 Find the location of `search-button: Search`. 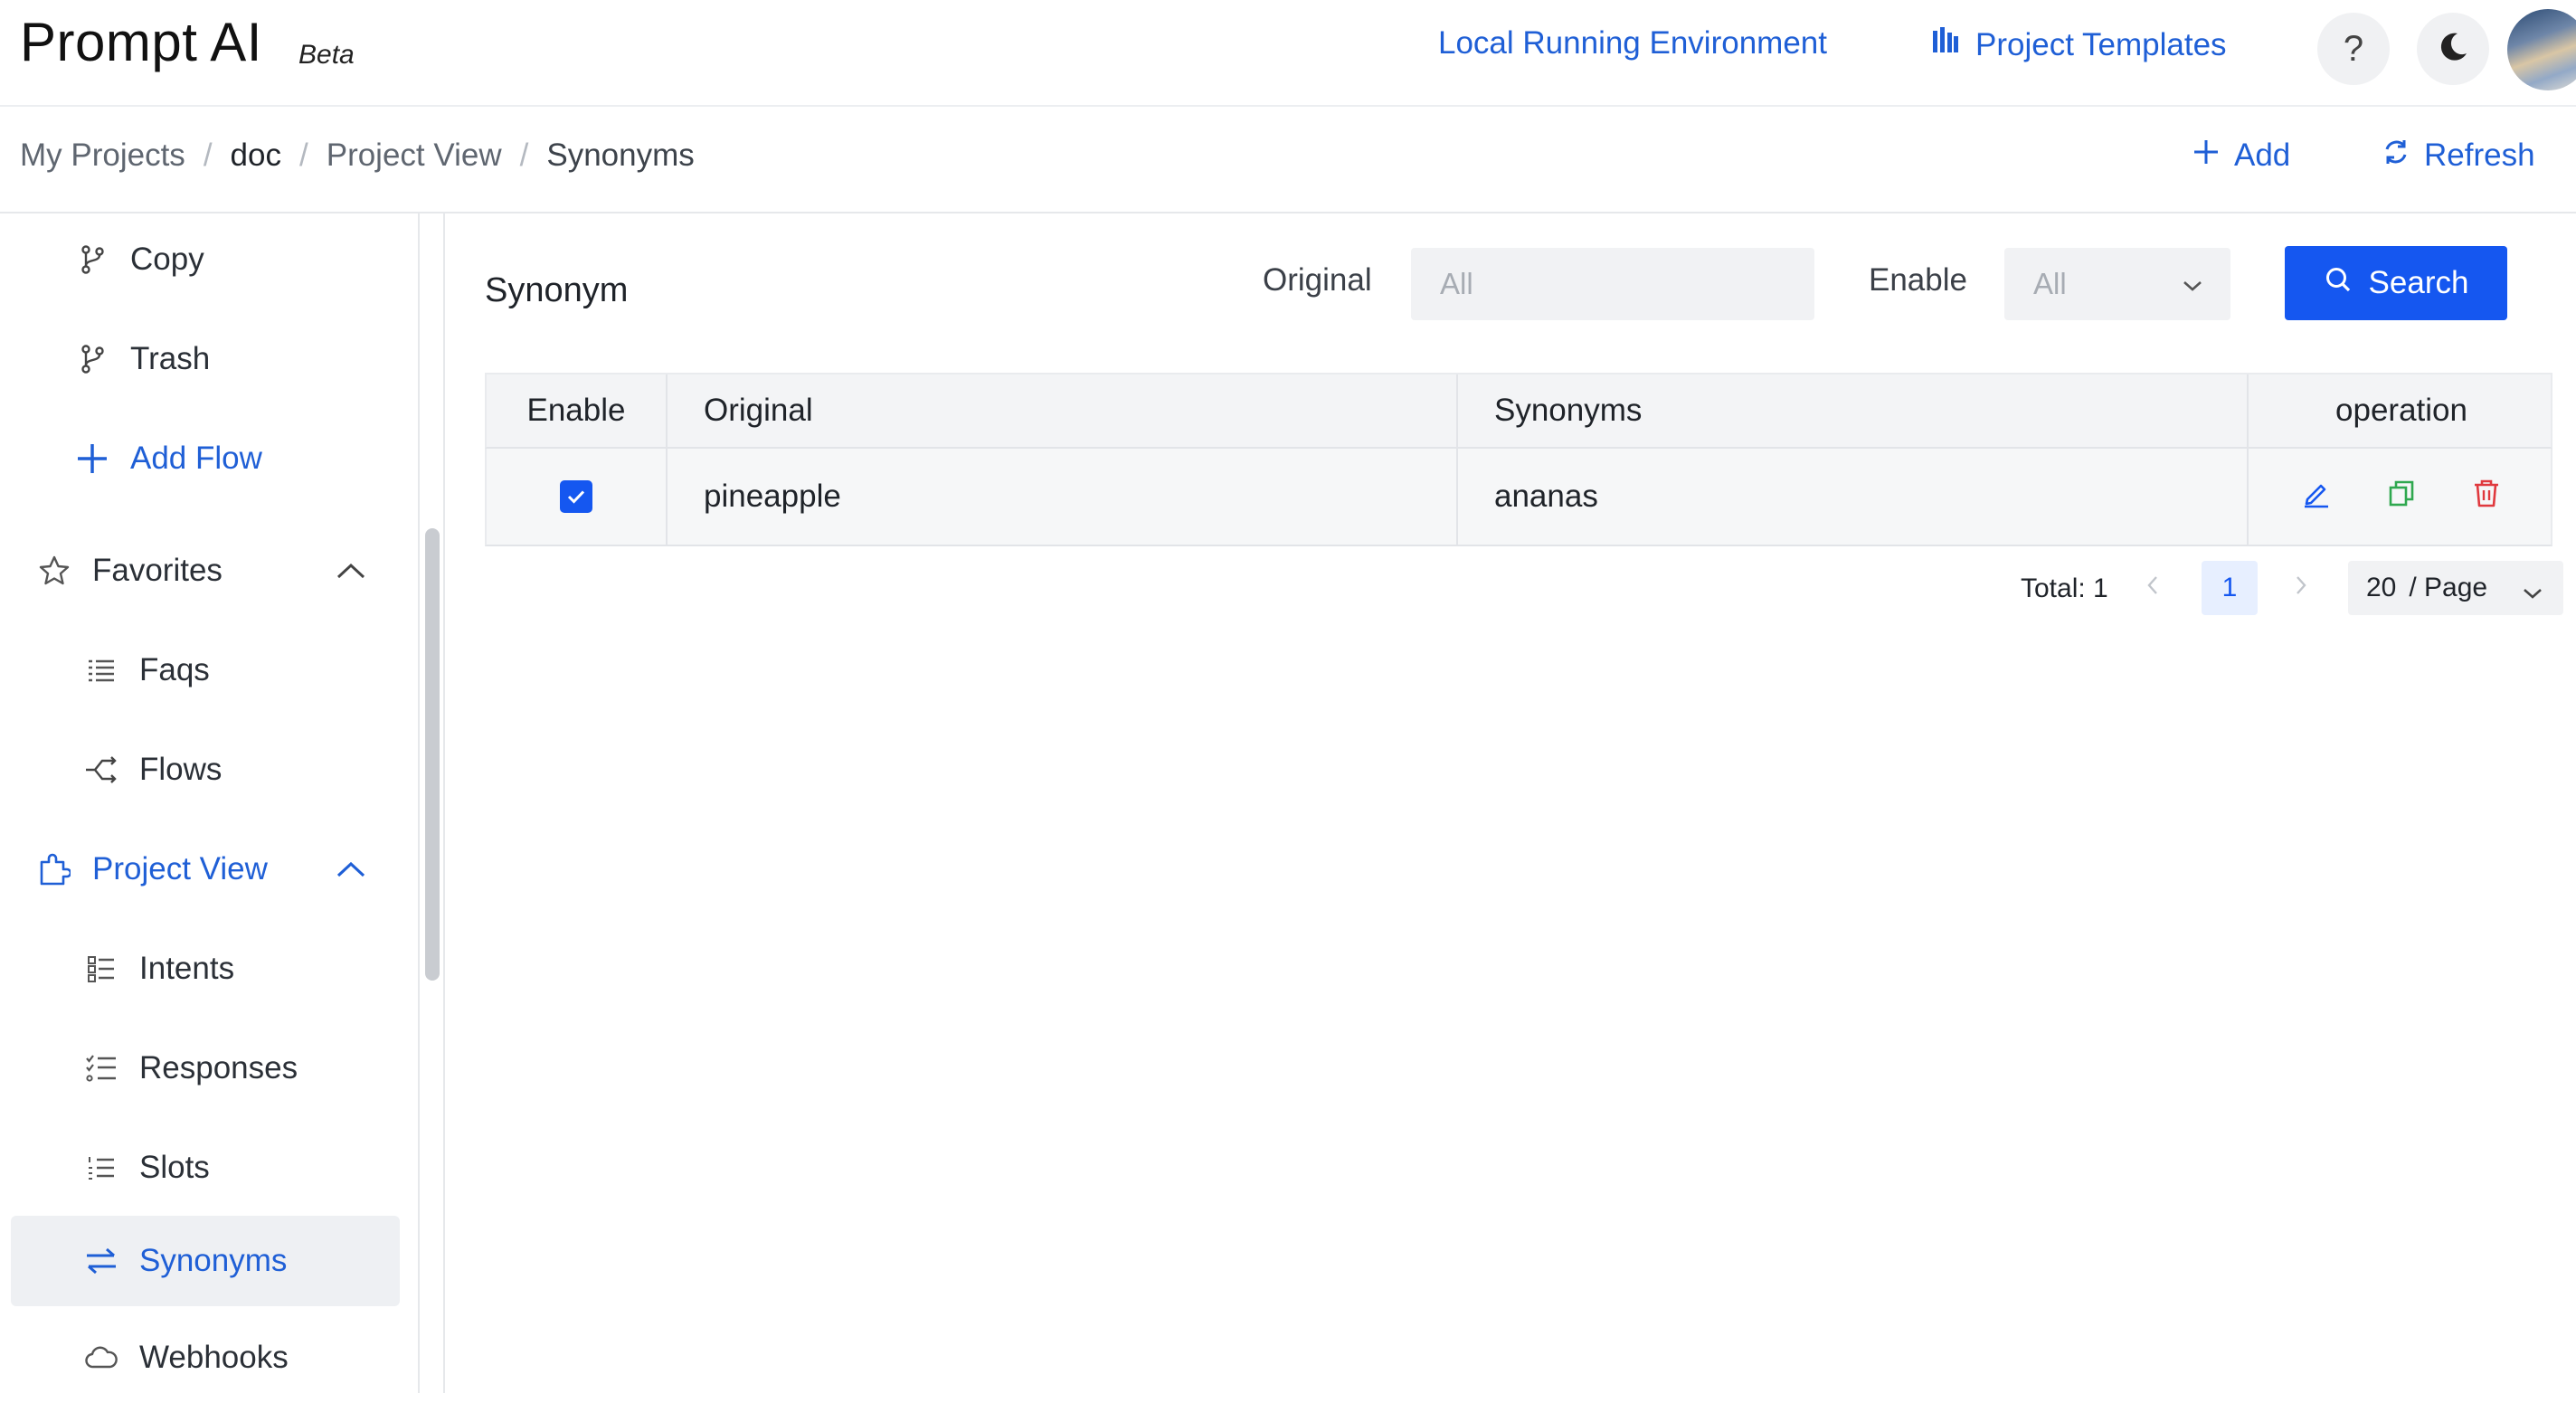

search-button: Search is located at coordinates (2396, 283).